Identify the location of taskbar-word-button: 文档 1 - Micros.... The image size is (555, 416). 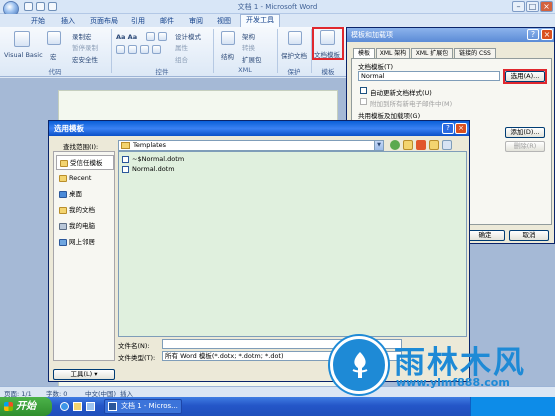
(143, 406).